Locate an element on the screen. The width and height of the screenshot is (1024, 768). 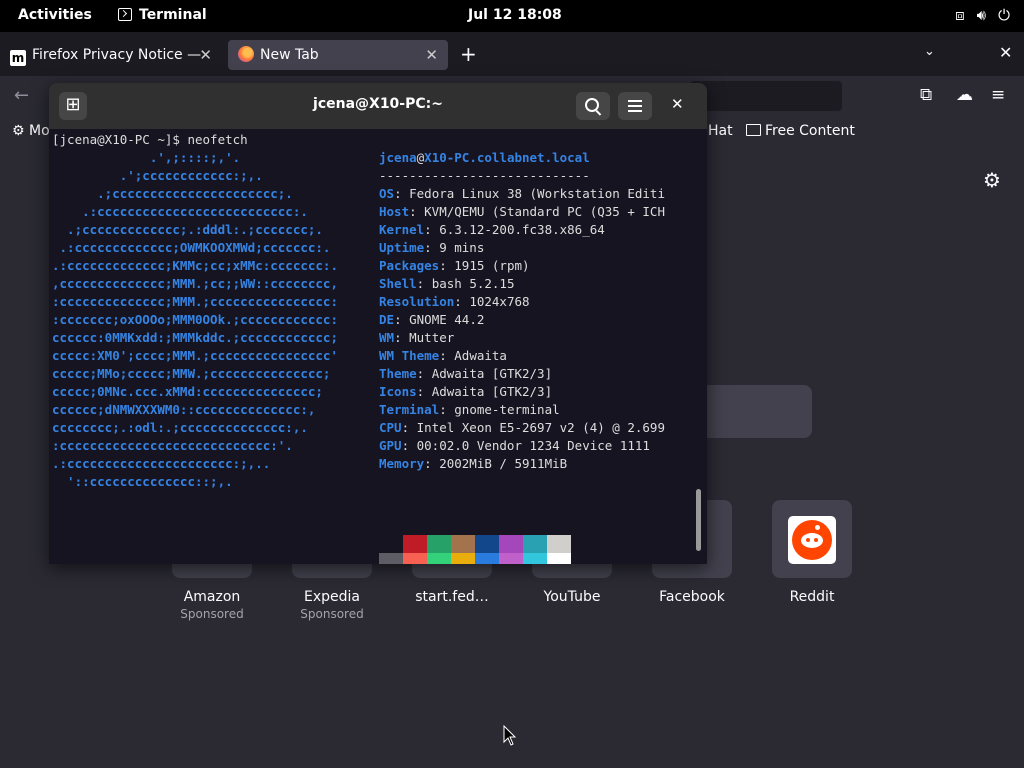
terminal-app-icon is located at coordinates (125, 14).